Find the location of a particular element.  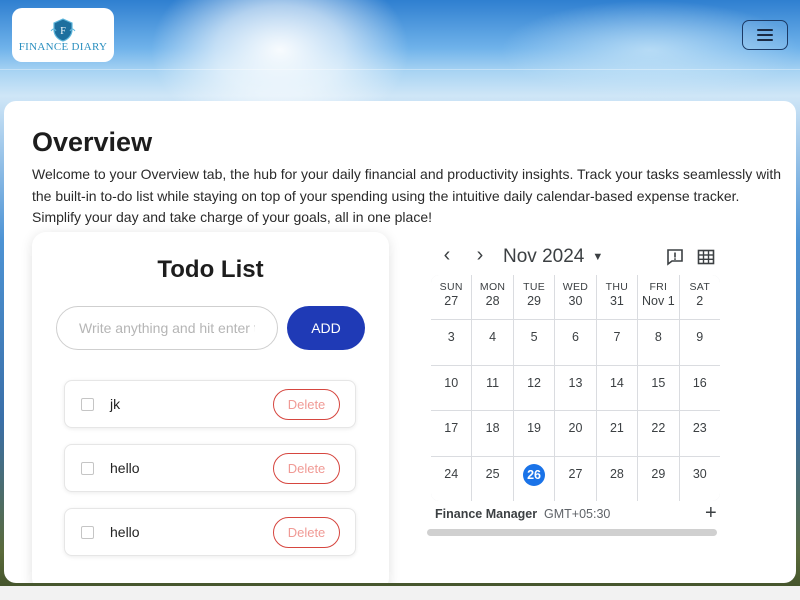

calendar-name: Finance Manager is located at coordinates (486, 514).